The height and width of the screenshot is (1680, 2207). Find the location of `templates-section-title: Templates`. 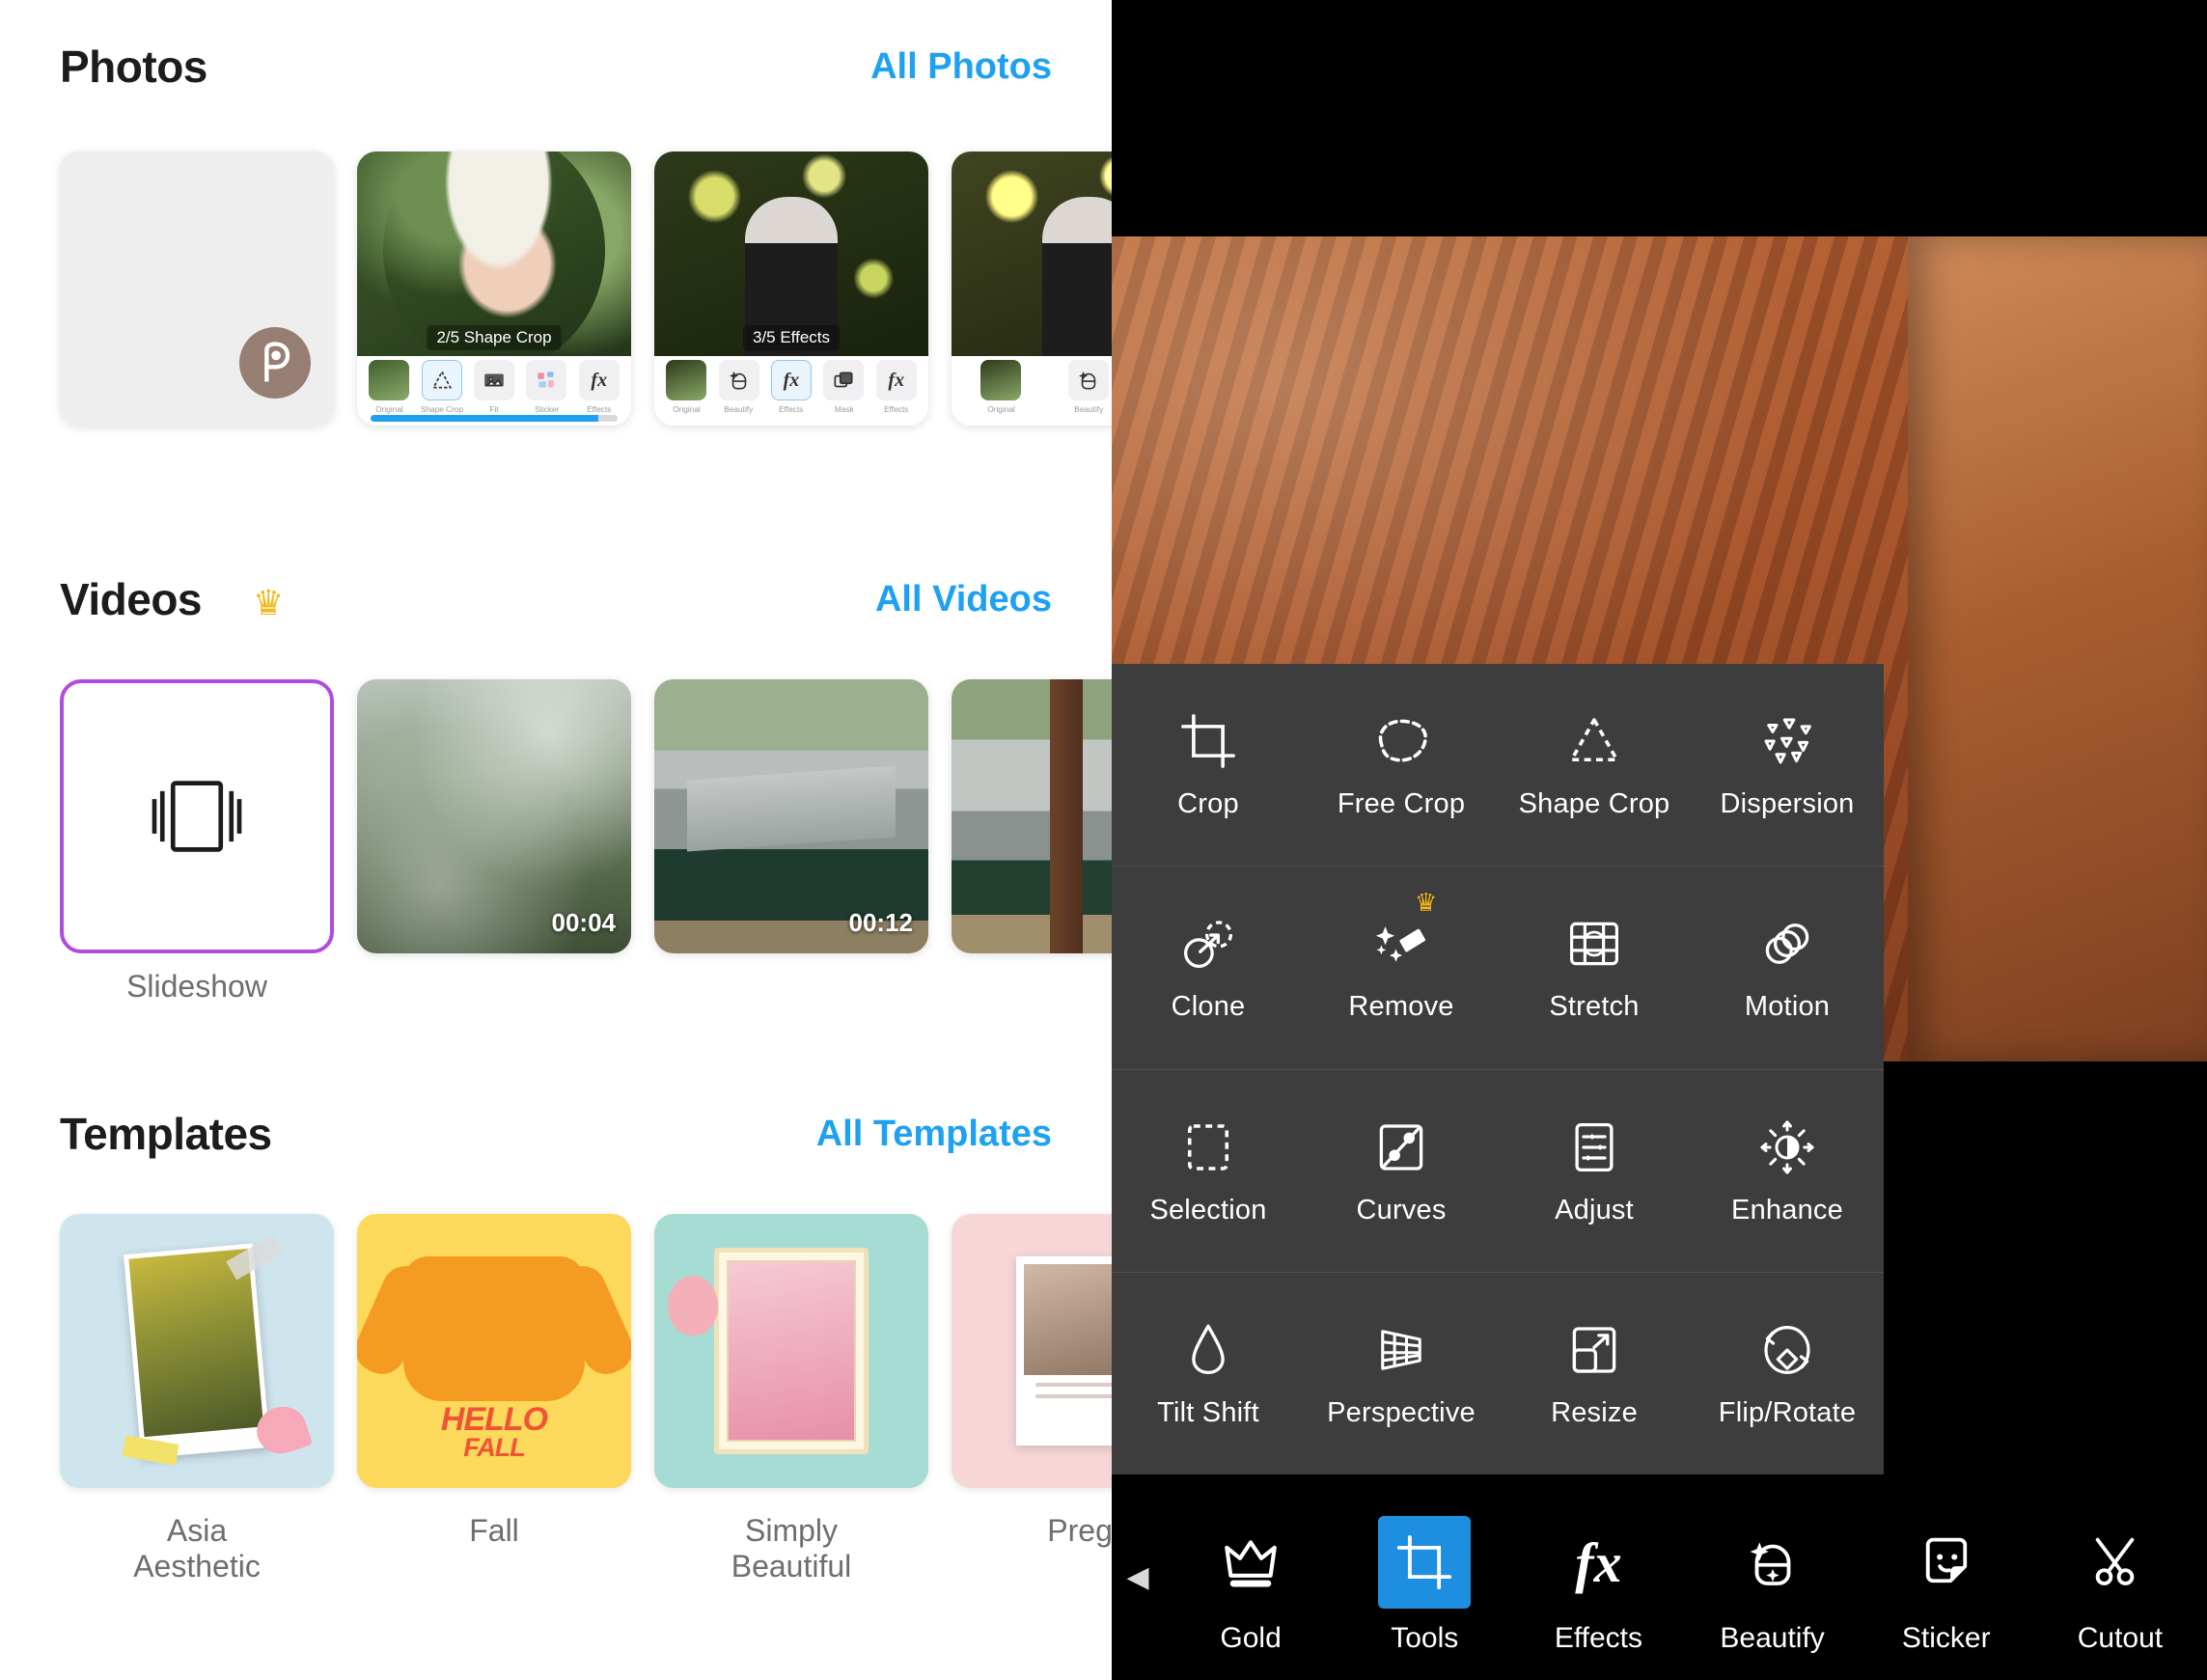

templates-section-title: Templates is located at coordinates (166, 1134).